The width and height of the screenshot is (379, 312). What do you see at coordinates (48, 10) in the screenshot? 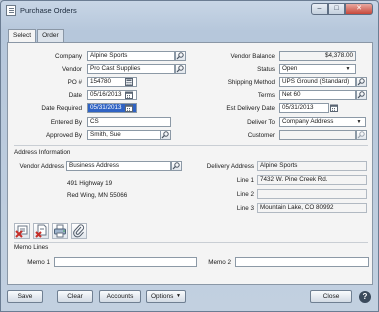
I see `window-title: Purchase Orders` at bounding box center [48, 10].